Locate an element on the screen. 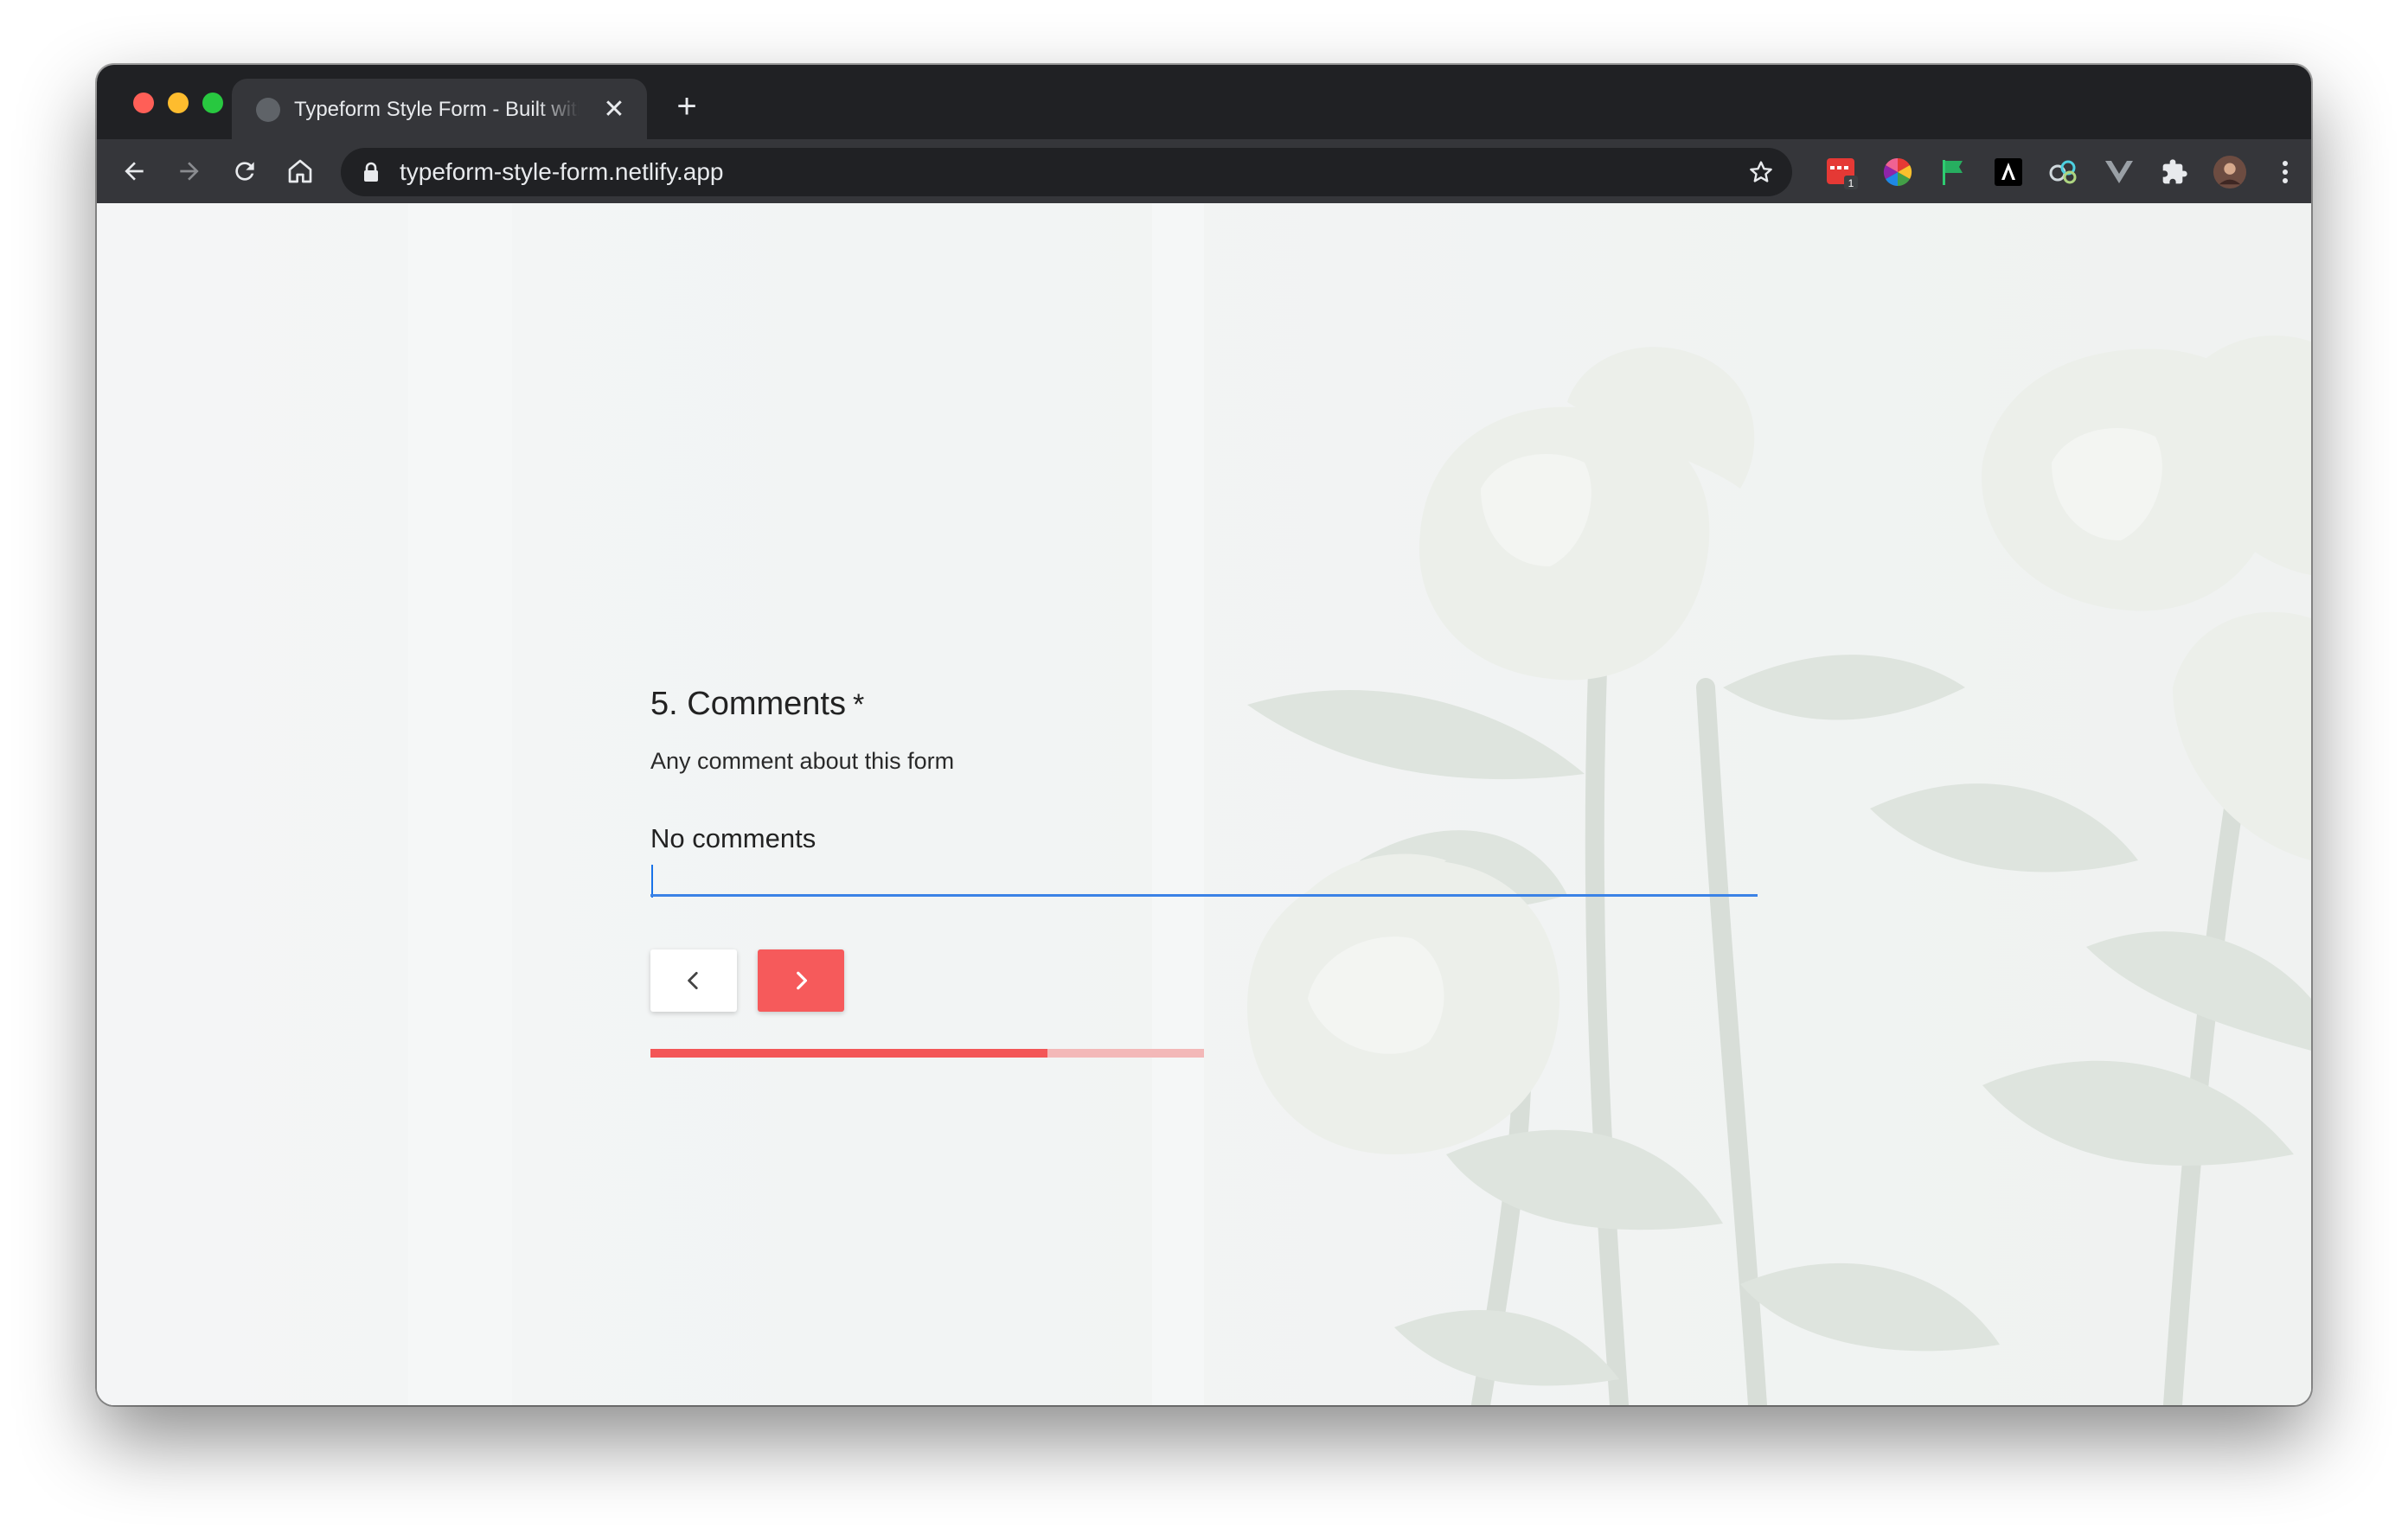 The height and width of the screenshot is (1534, 2408). question-title-text: 5. Comments is located at coordinates (748, 704).